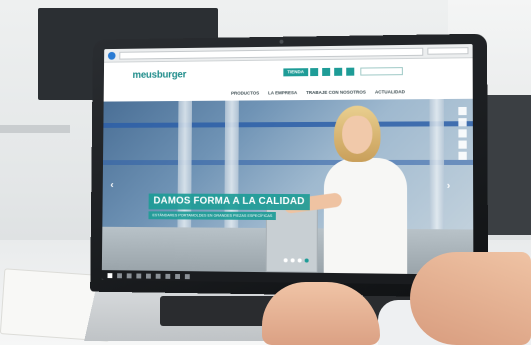 Image resolution: width=531 pixels, height=345 pixels. What do you see at coordinates (462, 122) in the screenshot?
I see `mail-icon` at bounding box center [462, 122].